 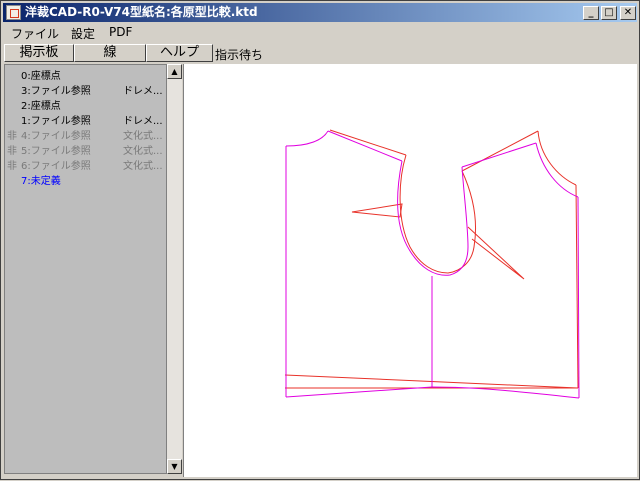 I want to click on red-back-neck-line, so click(x=368, y=142).